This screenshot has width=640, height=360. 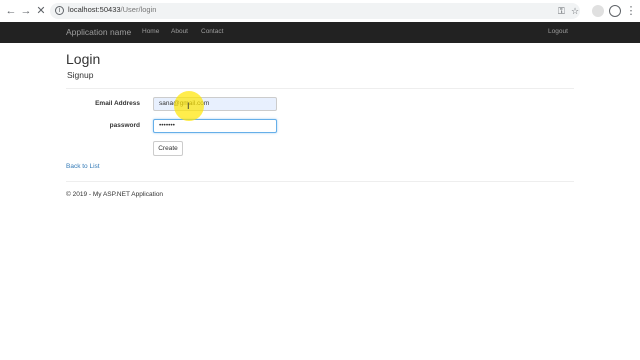 I want to click on back-arrow-icon: ←, so click(x=11, y=11).